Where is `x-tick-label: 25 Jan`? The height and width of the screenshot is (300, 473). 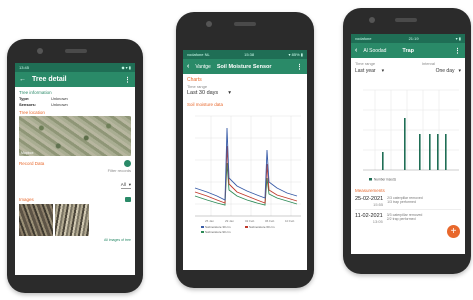 x-tick-label: 25 Jan is located at coordinates (209, 221).